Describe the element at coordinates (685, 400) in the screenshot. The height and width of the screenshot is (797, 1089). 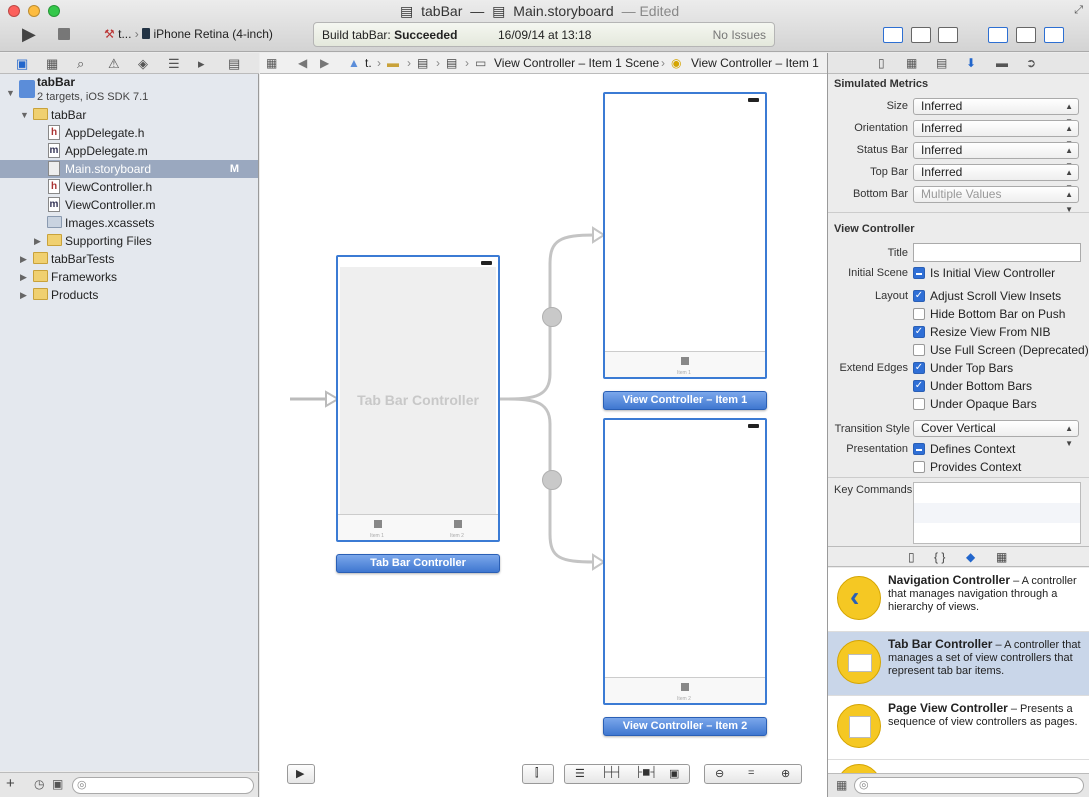
I see `scene-label-view-controller-item1: View Controller – Item 1` at that location.